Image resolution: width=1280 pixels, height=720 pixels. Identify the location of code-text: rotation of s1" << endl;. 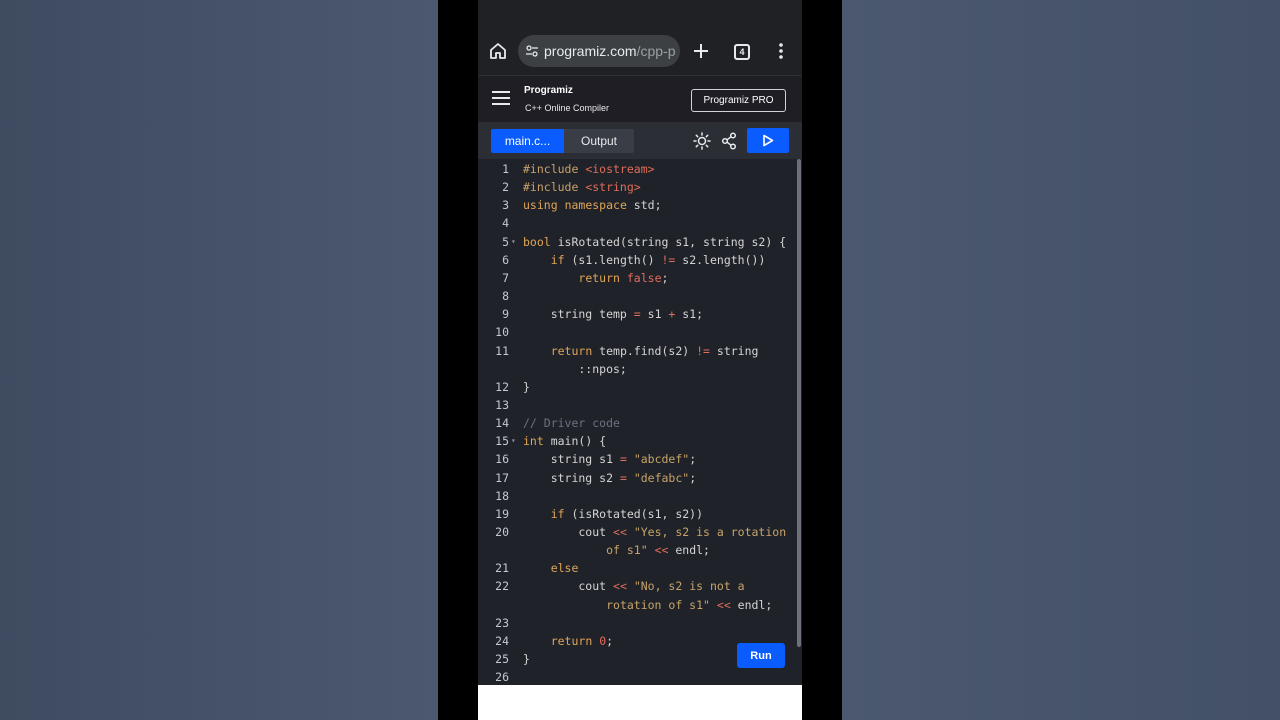
(689, 604).